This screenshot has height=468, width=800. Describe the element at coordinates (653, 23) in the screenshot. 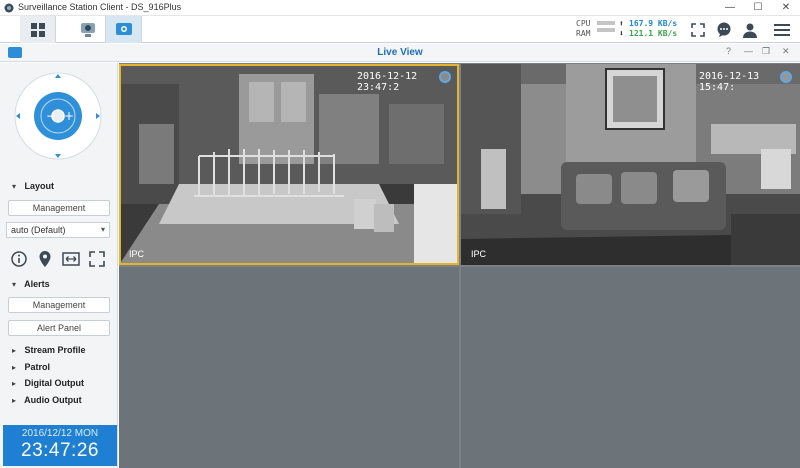

I see `upload-rate: 167.9 KB/s` at that location.